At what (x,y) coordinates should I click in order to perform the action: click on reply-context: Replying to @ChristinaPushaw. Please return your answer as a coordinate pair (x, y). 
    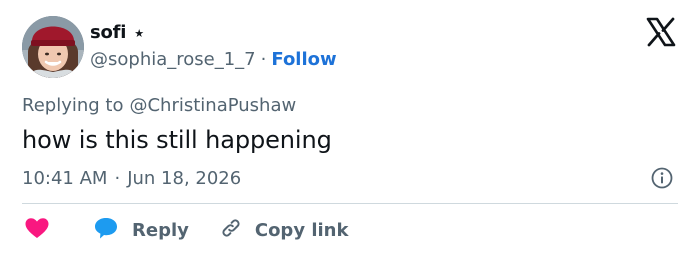
    Looking at the image, I should click on (159, 105).